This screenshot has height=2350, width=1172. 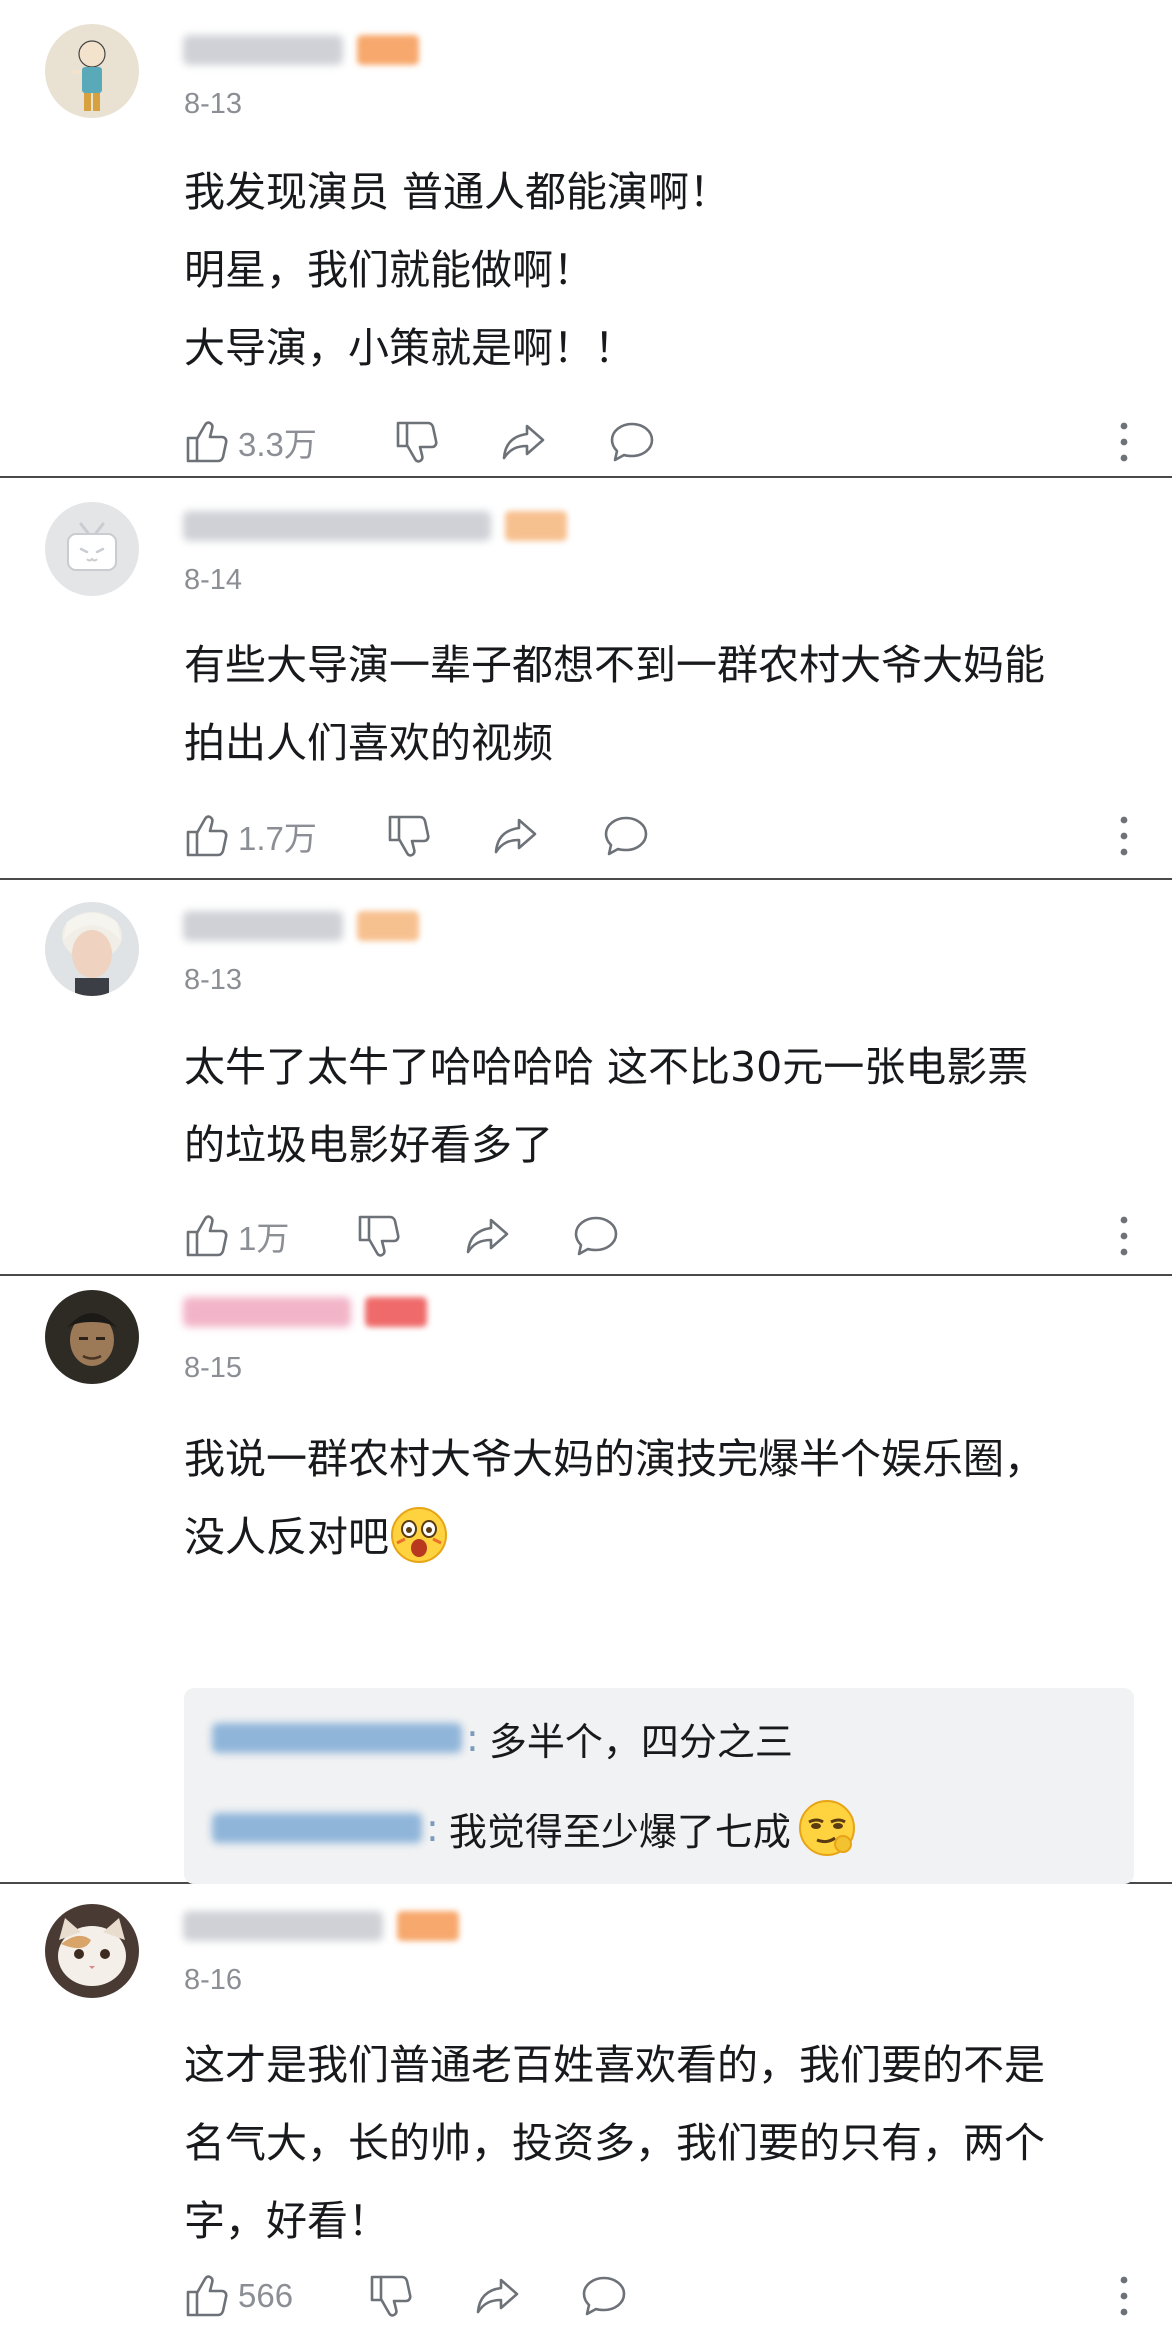 What do you see at coordinates (277, 838) in the screenshot?
I see `like-count: 1.7万` at bounding box center [277, 838].